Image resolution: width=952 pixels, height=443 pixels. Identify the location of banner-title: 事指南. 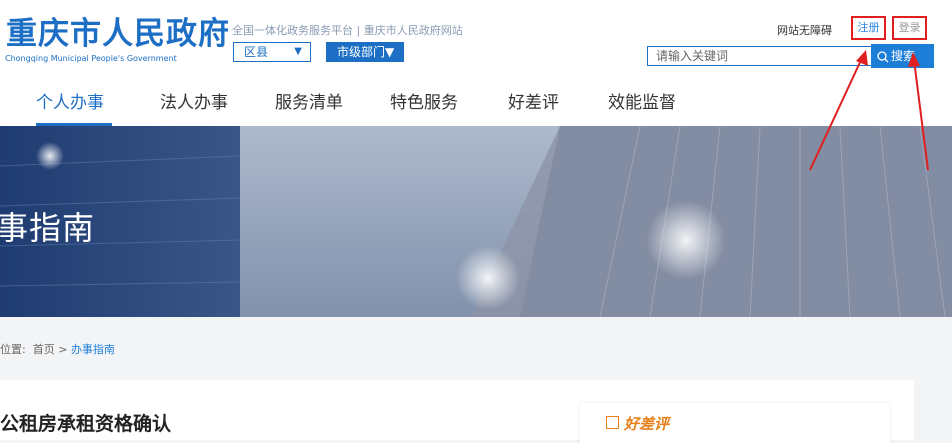
(48, 228).